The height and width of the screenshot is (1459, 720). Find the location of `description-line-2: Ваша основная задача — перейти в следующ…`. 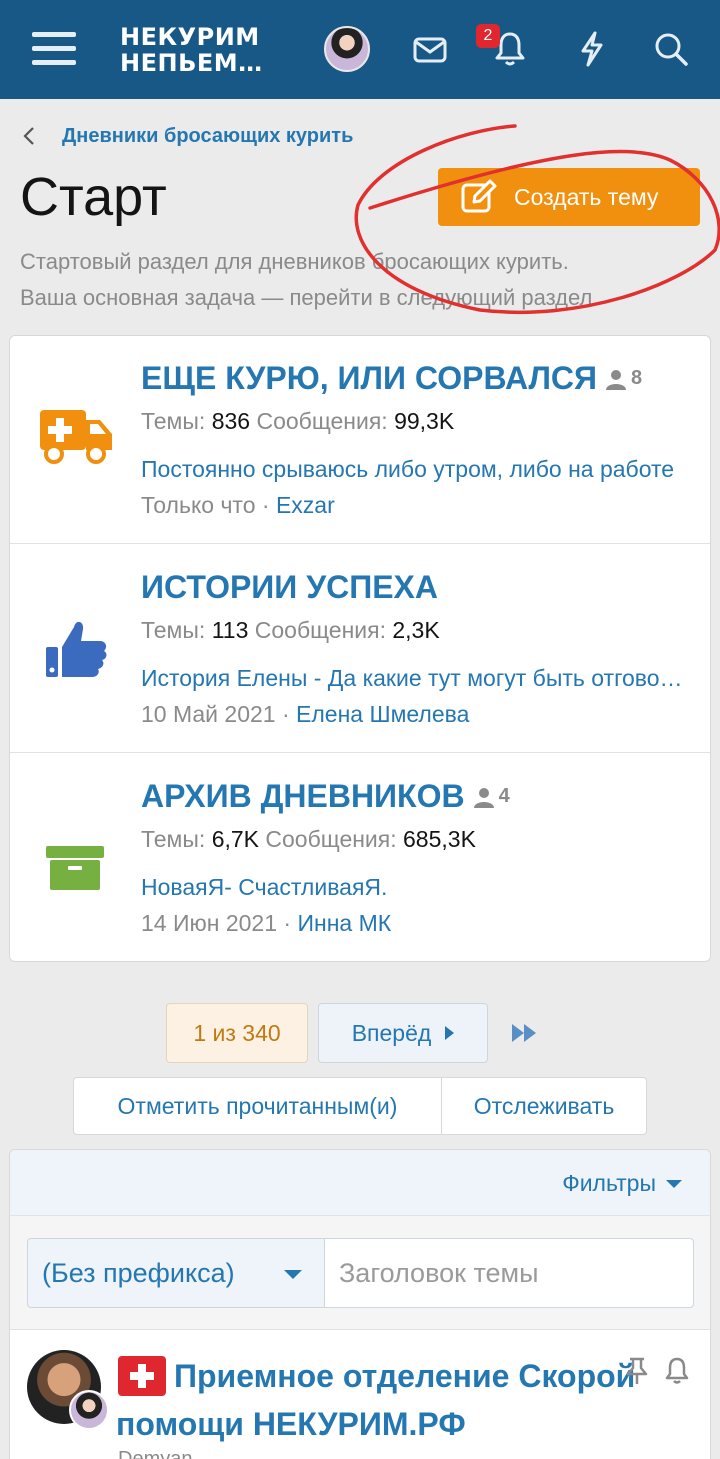

description-line-2: Ваша основная задача — перейти в следующ… is located at coordinates (309, 297).